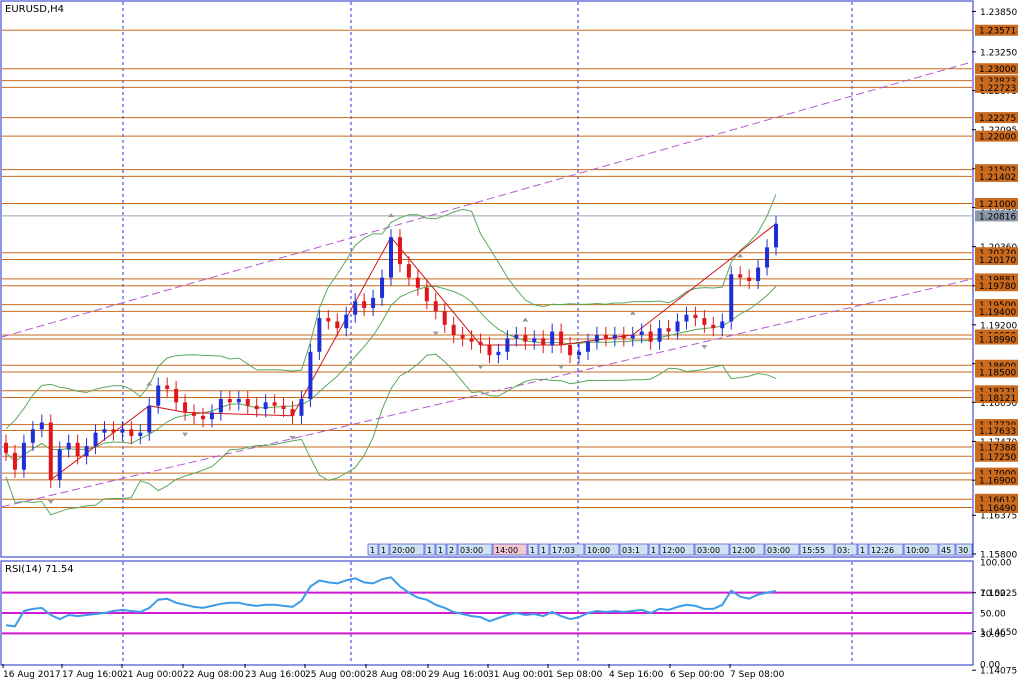 The width and height of the screenshot is (1024, 683). I want to click on trade-tag-text: 15:55, so click(813, 550).